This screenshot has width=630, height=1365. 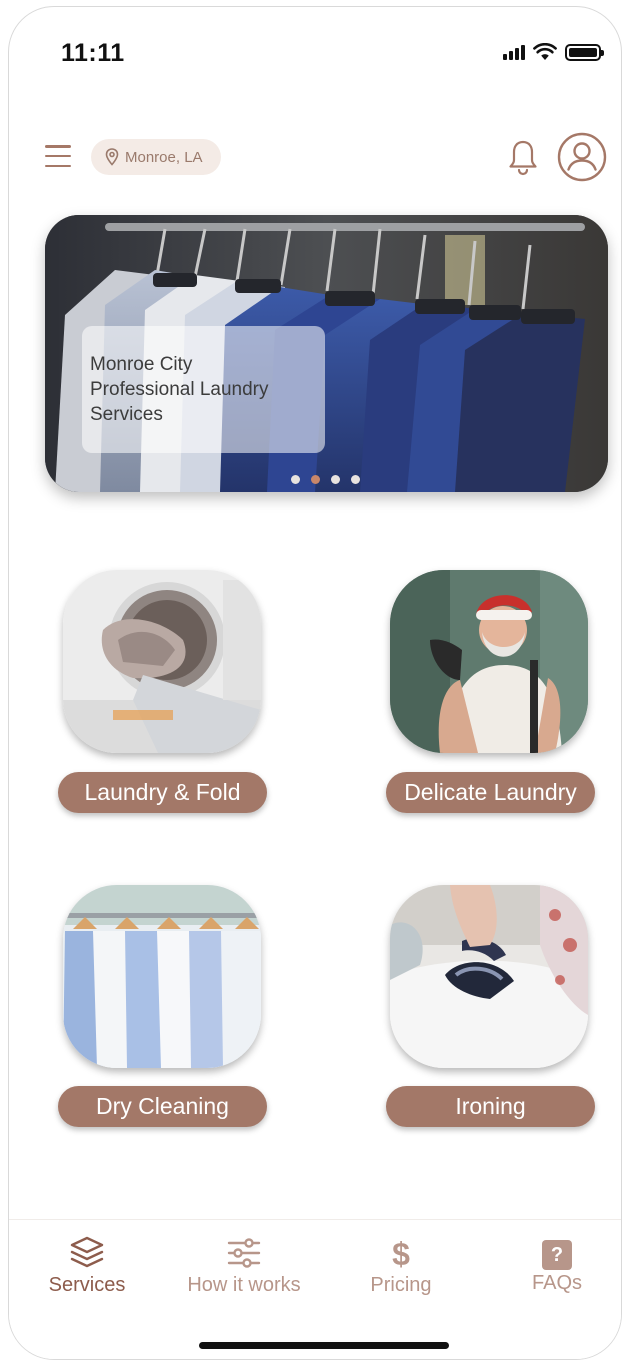 I want to click on nav-label-pricing: Pricing, so click(x=401, y=1285).